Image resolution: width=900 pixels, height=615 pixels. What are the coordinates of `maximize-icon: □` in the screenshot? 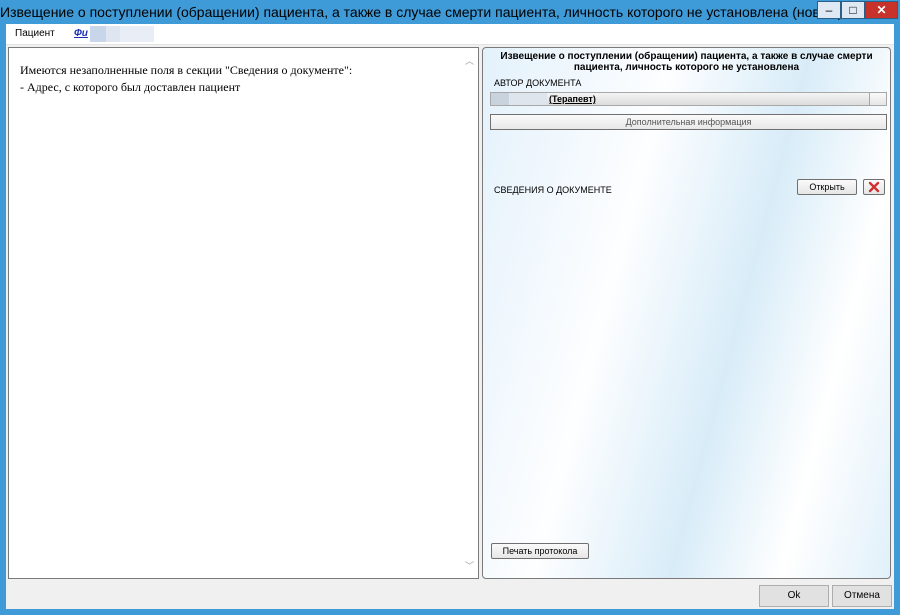 It's located at (853, 10).